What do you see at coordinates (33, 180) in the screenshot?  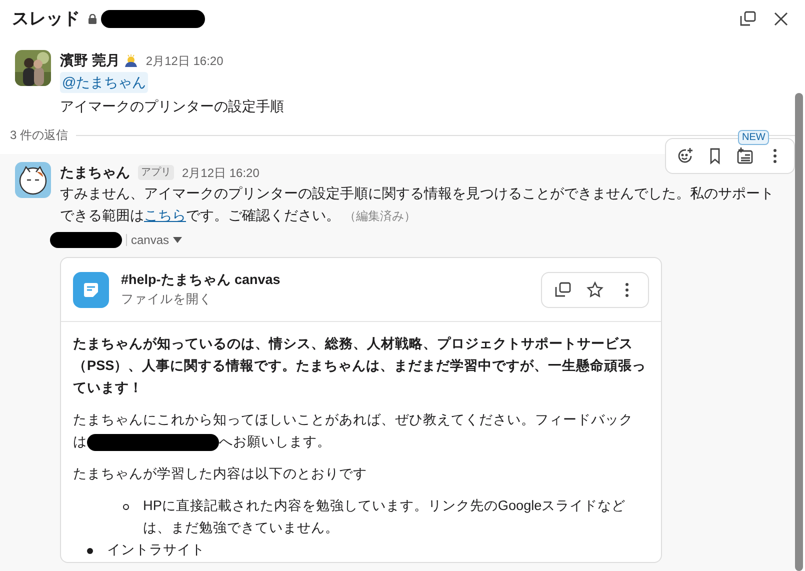 I see `bot-avatar-icon` at bounding box center [33, 180].